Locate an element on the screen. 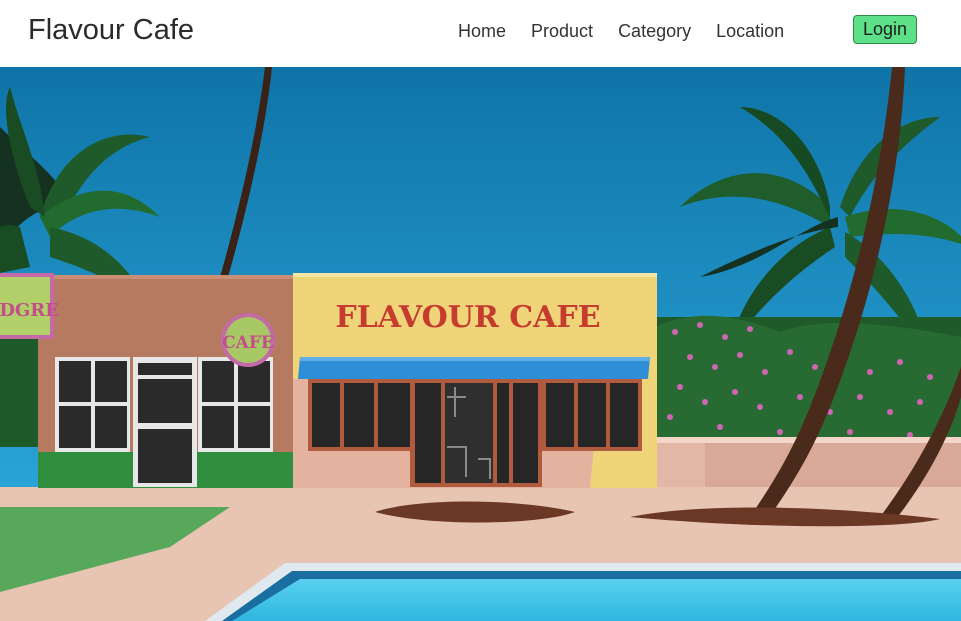 The height and width of the screenshot is (621, 961). left-sign-text: CDGRE is located at coordinates (29, 310).